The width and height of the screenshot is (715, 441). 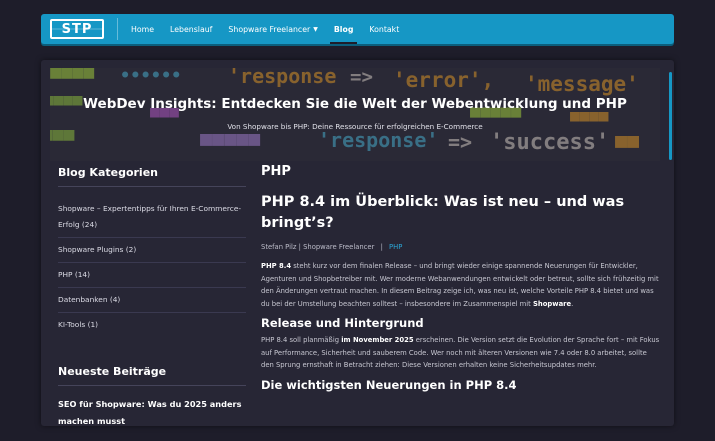 I want to click on nav-blog: Blog, so click(x=344, y=29).